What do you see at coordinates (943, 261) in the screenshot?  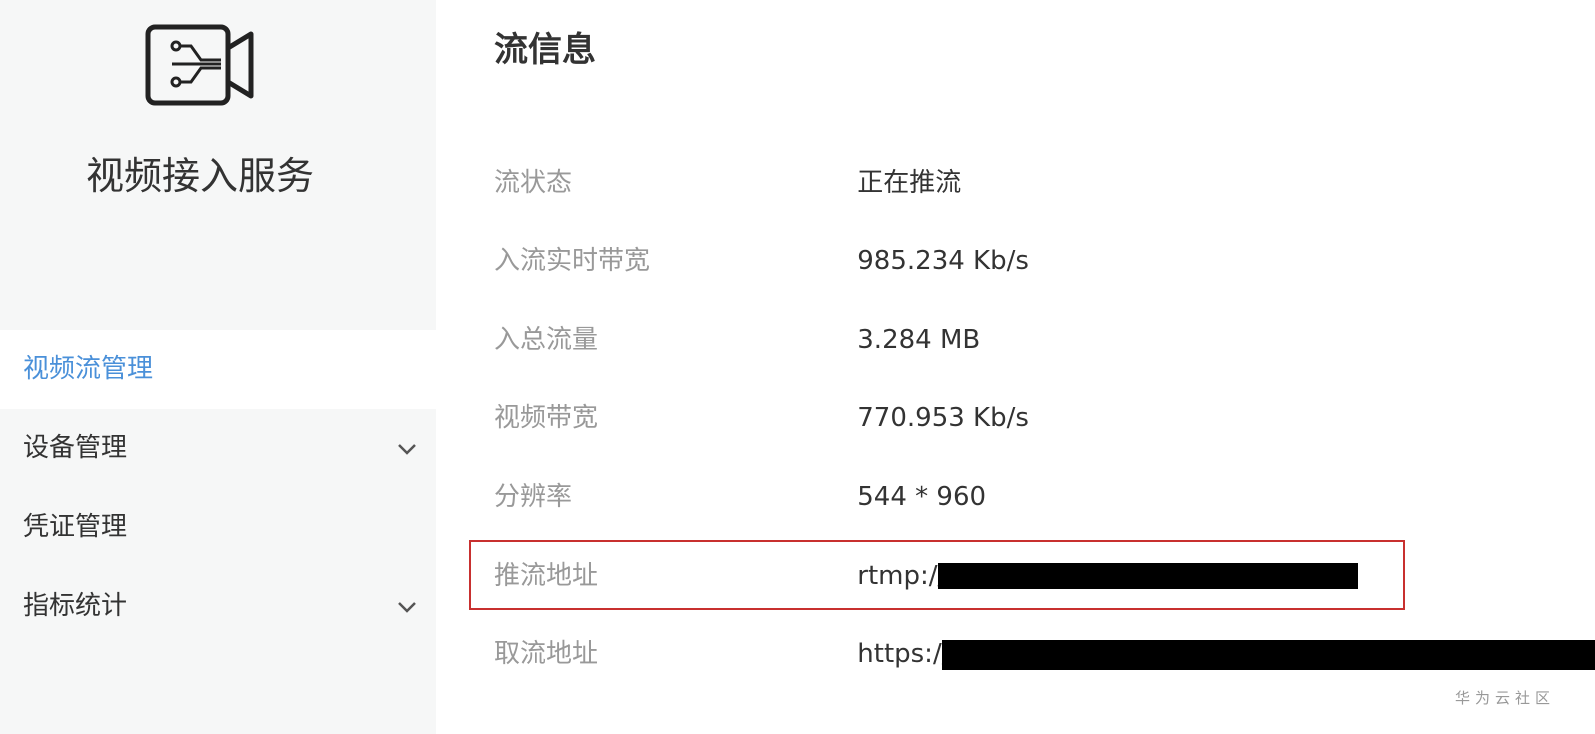 I see `info-value: 985.234 Kb/s` at bounding box center [943, 261].